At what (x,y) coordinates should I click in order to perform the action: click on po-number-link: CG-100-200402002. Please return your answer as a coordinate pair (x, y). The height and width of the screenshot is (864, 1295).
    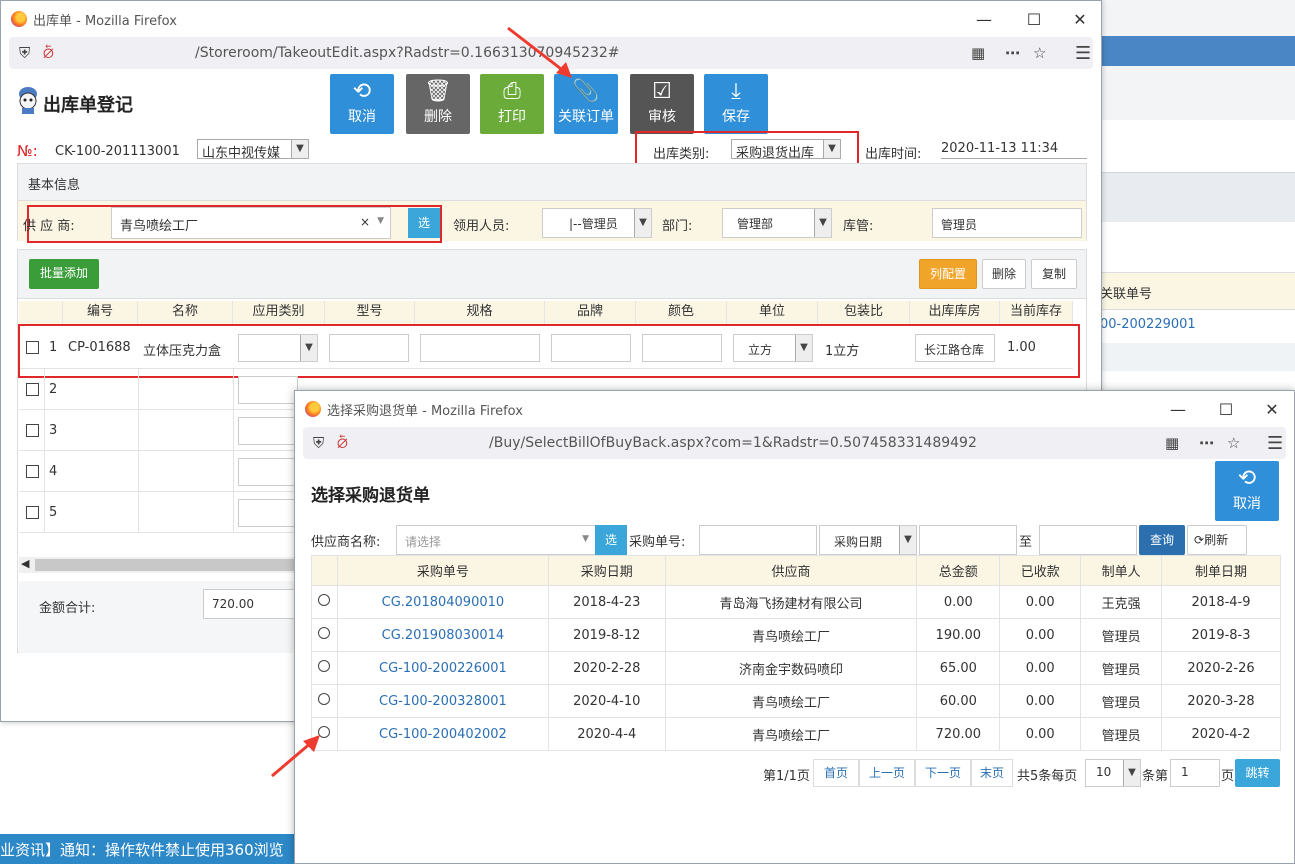
    Looking at the image, I should click on (442, 734).